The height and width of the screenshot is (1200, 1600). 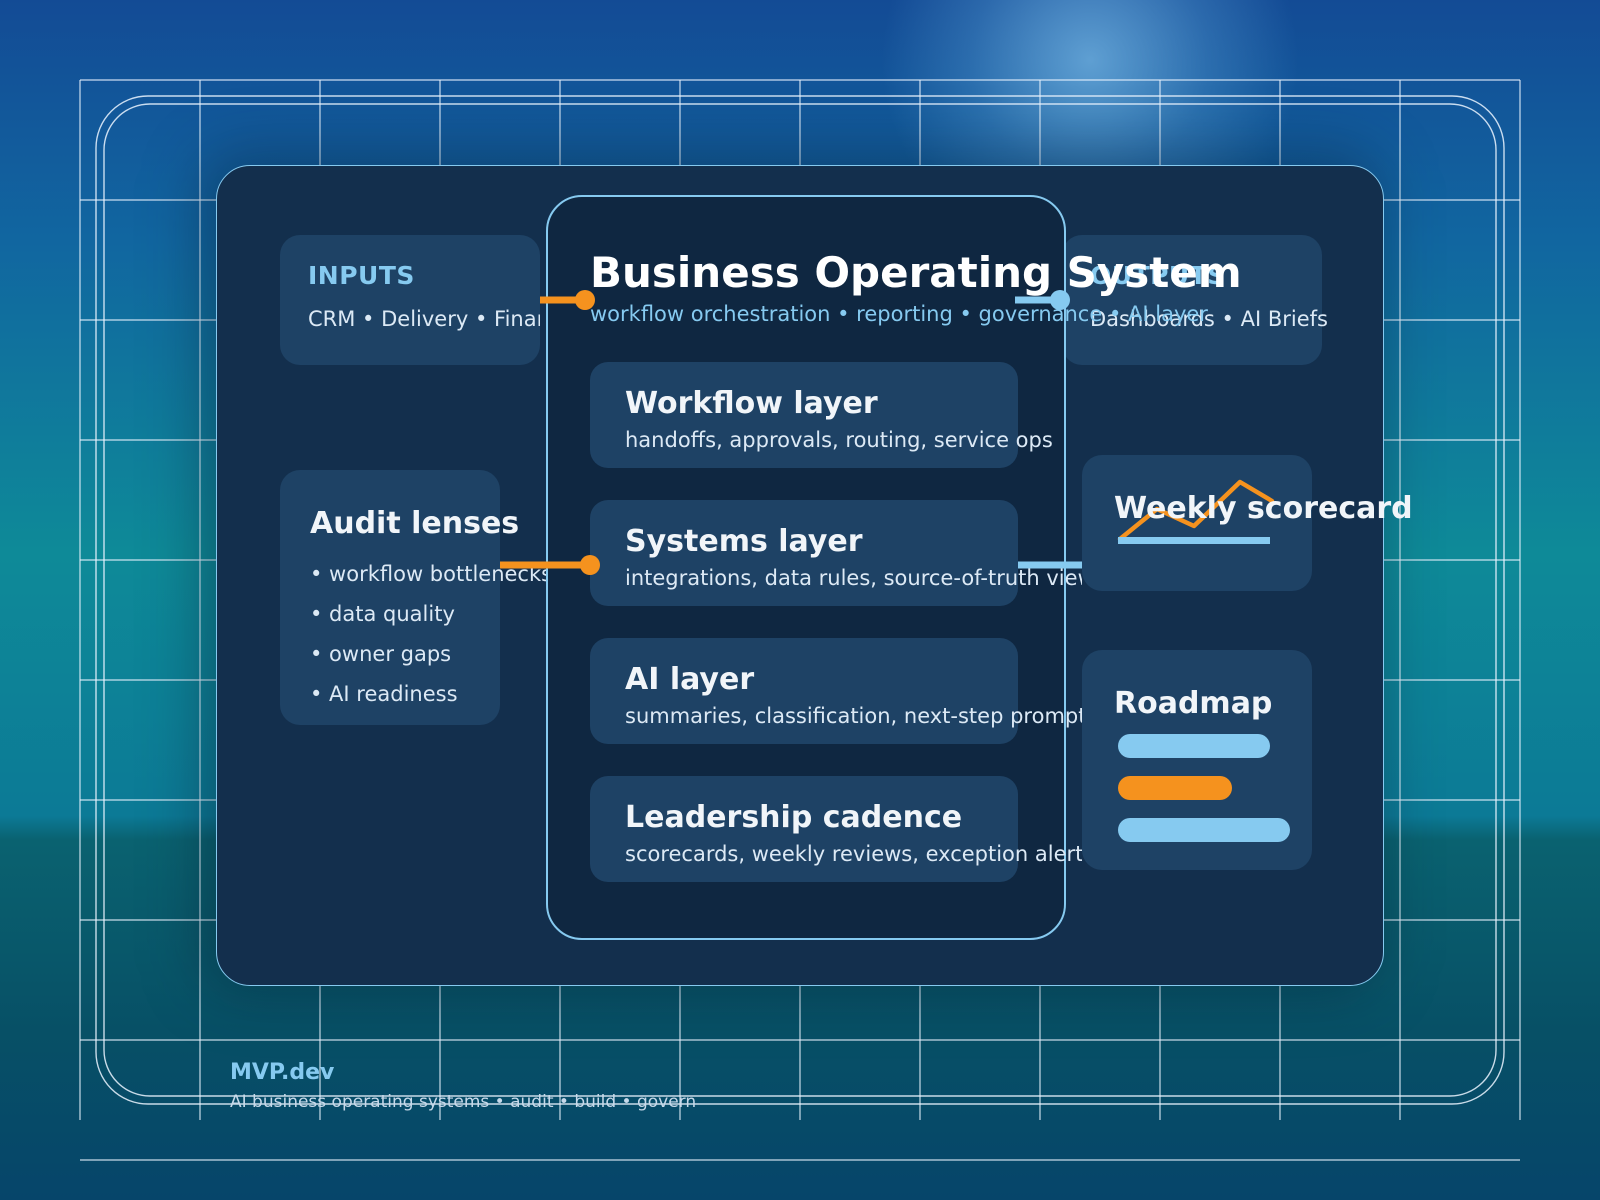 I want to click on footer-brand: MVP.dev, so click(x=282, y=1072).